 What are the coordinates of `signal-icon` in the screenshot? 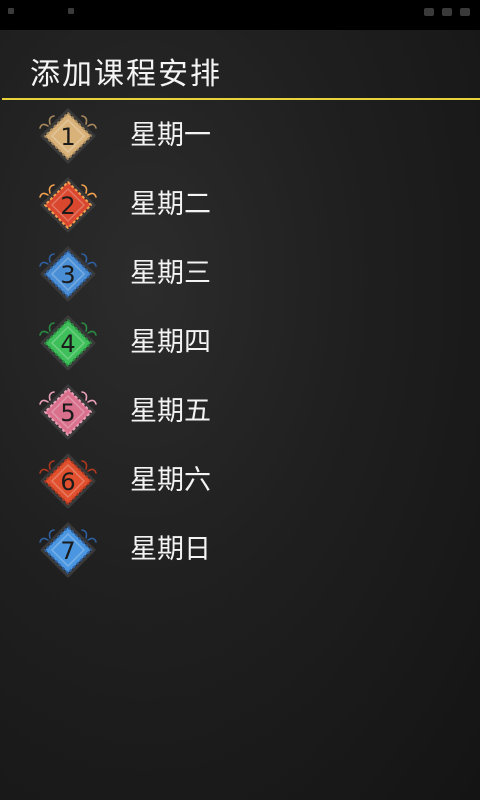 It's located at (447, 12).